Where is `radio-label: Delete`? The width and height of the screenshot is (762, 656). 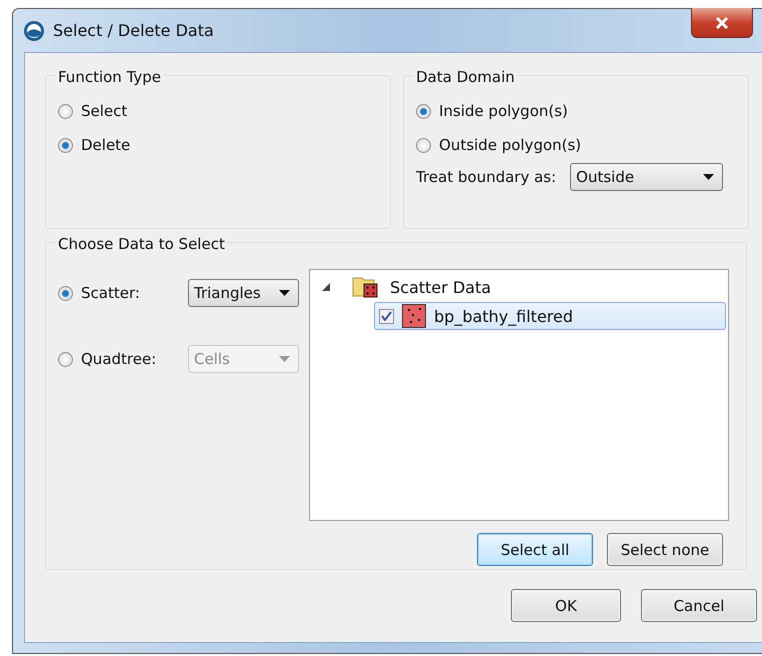
radio-label: Delete is located at coordinates (105, 145).